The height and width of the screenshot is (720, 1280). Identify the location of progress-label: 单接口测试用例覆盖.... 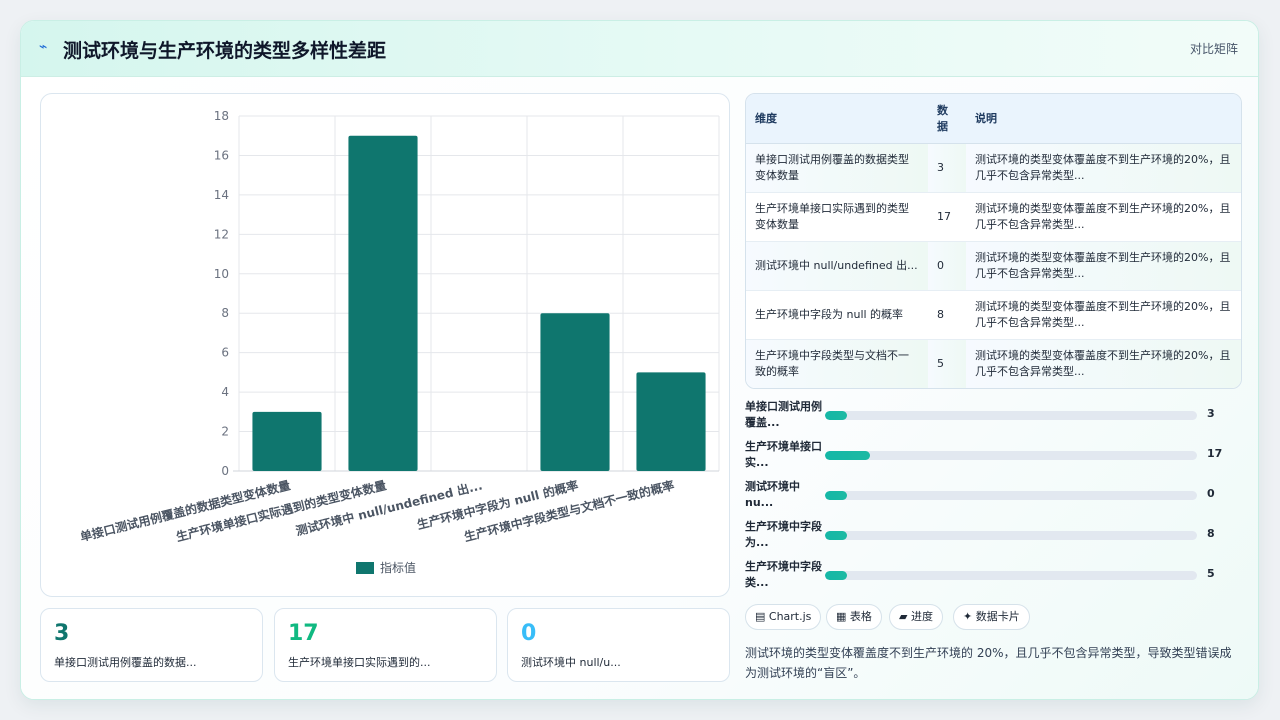
(783, 414).